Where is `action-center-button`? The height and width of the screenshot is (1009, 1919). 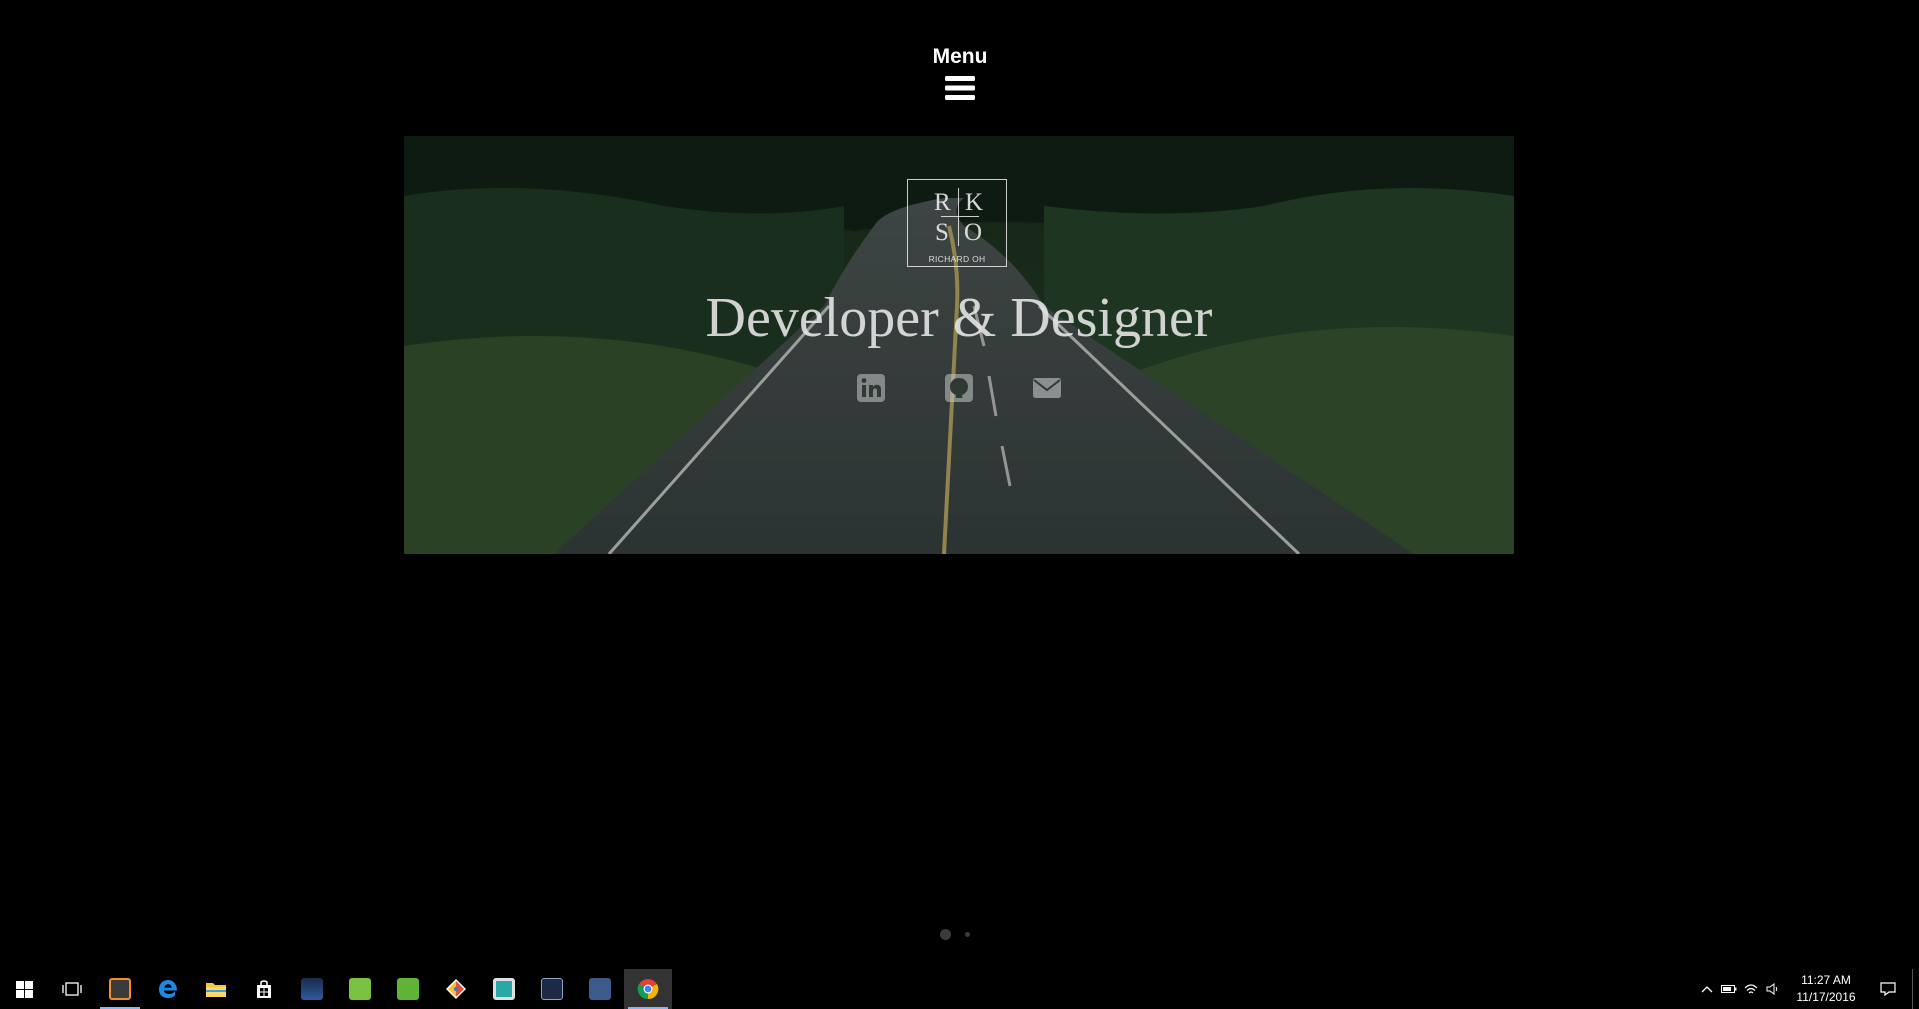
action-center-button is located at coordinates (1888, 989).